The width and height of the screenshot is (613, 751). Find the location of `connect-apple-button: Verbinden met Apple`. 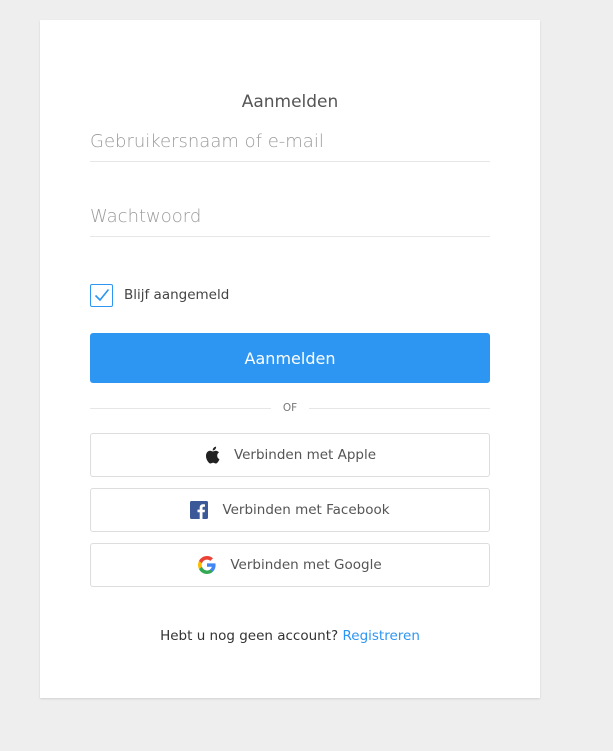

connect-apple-button: Verbinden met Apple is located at coordinates (290, 455).